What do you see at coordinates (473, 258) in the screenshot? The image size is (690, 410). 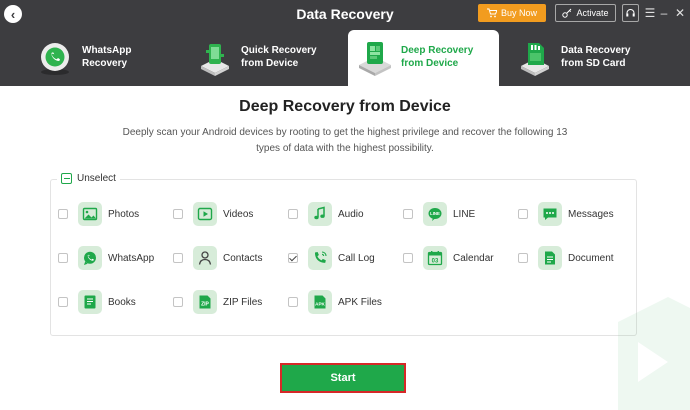 I see `calendar-label: Calendar` at bounding box center [473, 258].